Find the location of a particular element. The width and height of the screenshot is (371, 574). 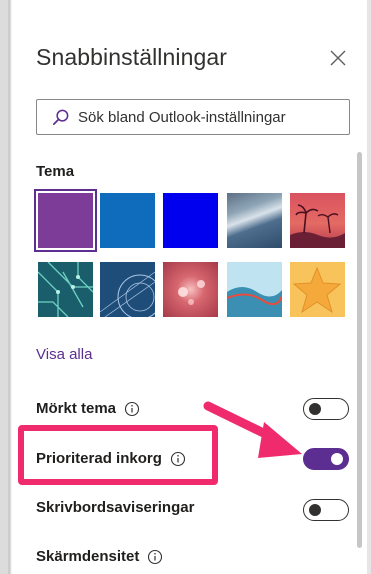

setting-display-density: Skärmdensitet is located at coordinates (99, 556).